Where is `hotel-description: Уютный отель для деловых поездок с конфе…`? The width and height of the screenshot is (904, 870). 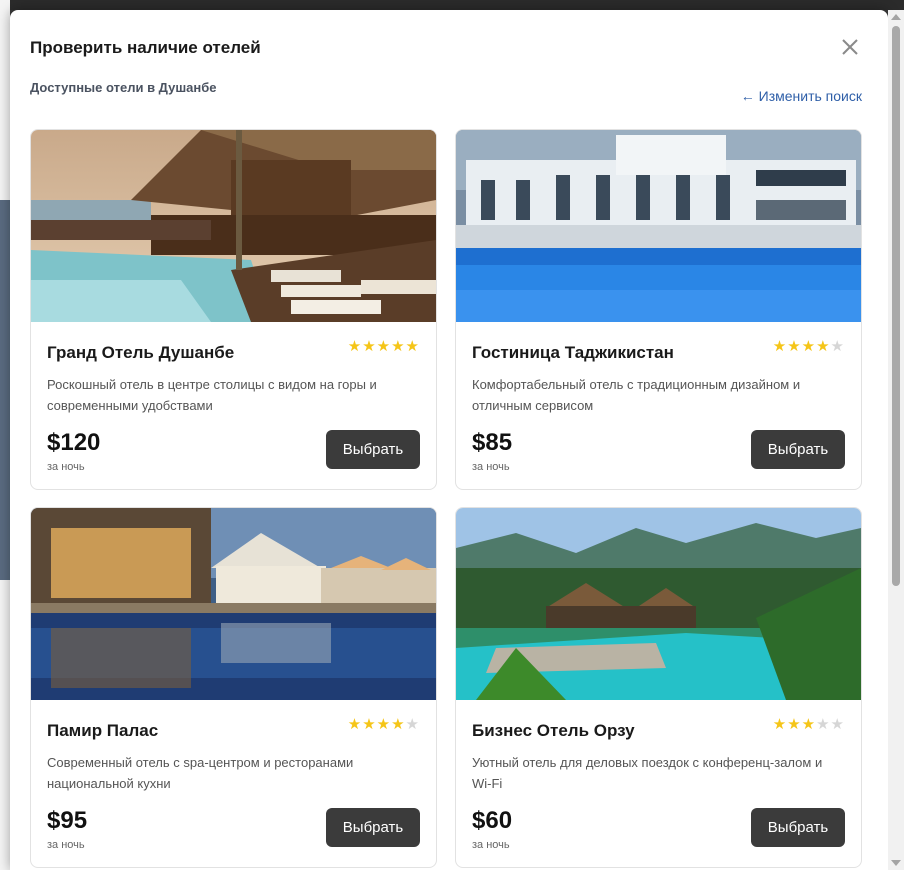
hotel-description: Уютный отель для деловых поездок с конфе… is located at coordinates (647, 773).